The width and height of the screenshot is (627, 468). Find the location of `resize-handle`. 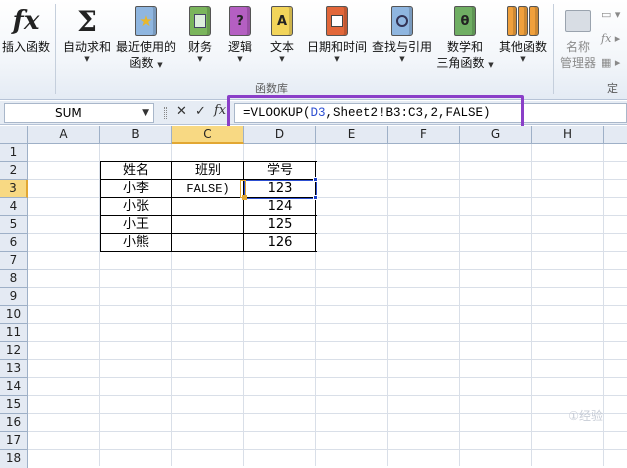

resize-handle is located at coordinates (165, 113).